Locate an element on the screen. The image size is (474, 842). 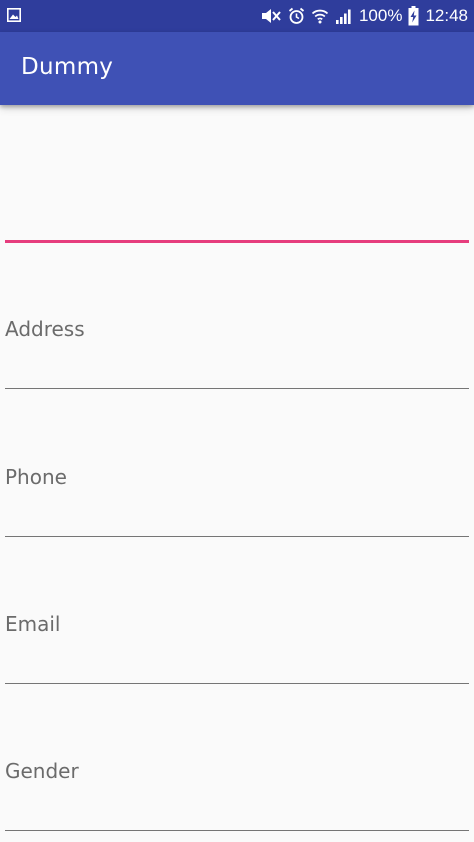
clock-time: 12:48 is located at coordinates (446, 15).